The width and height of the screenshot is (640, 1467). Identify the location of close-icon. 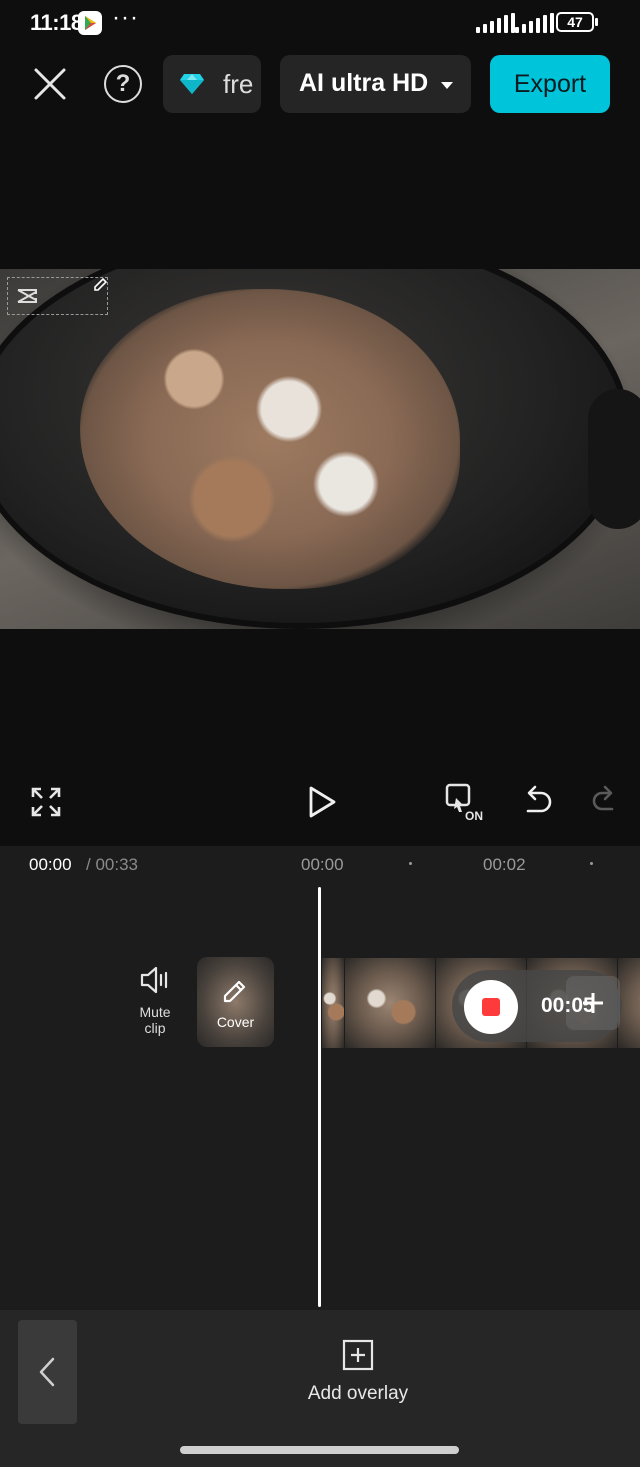
(50, 84).